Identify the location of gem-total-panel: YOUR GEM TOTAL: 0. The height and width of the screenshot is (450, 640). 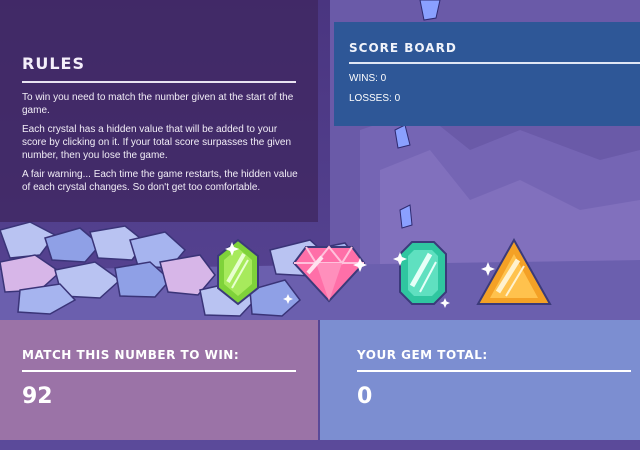
(480, 380).